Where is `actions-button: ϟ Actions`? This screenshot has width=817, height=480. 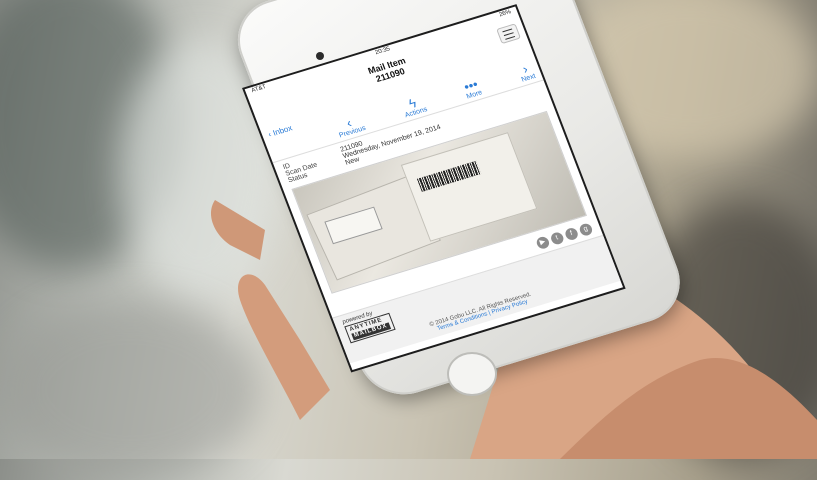
actions-button: ϟ Actions is located at coordinates (413, 106).